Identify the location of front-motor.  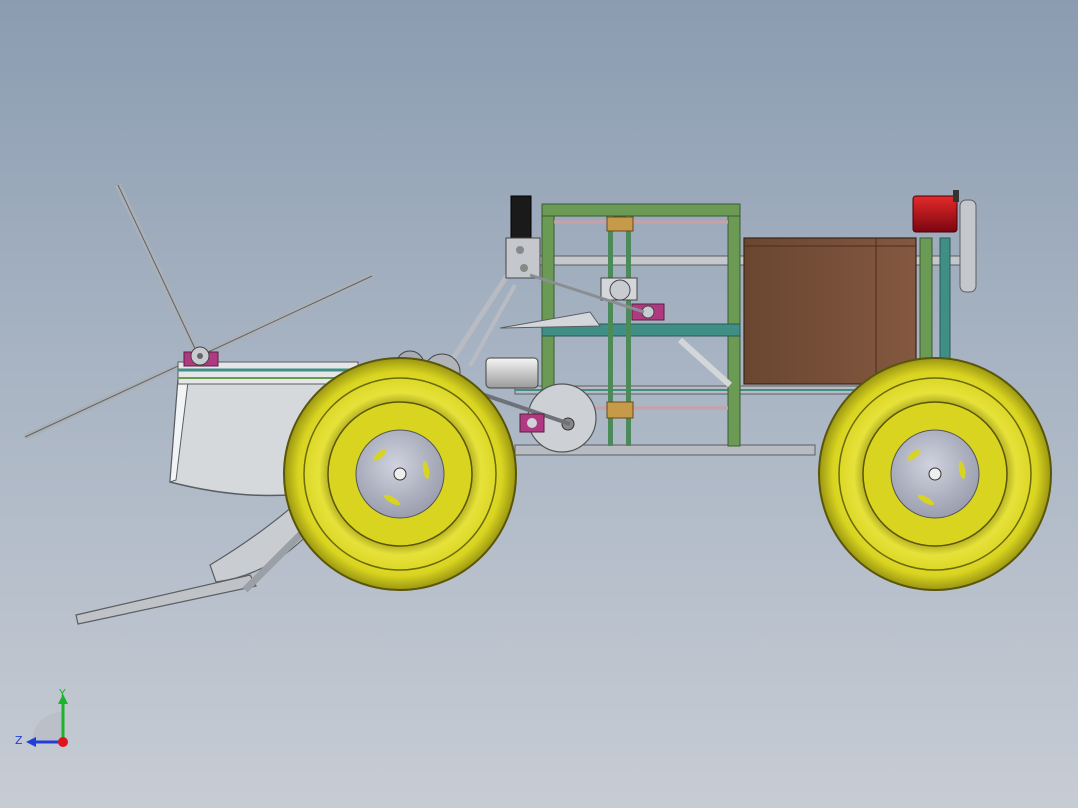
(935, 211).